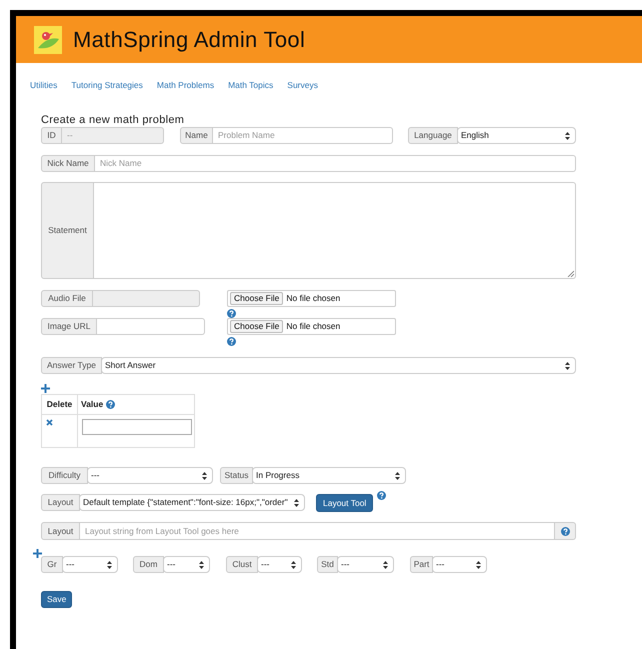 This screenshot has width=642, height=649. Describe the element at coordinates (60, 404) in the screenshot. I see `column-header: Delete` at that location.